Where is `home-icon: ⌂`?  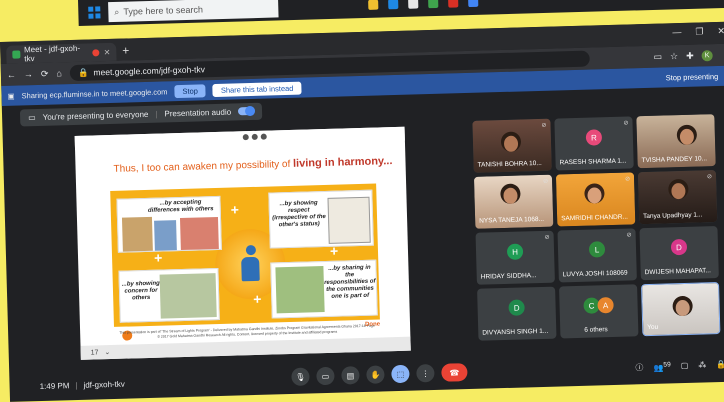 home-icon: ⌂ is located at coordinates (59, 73).